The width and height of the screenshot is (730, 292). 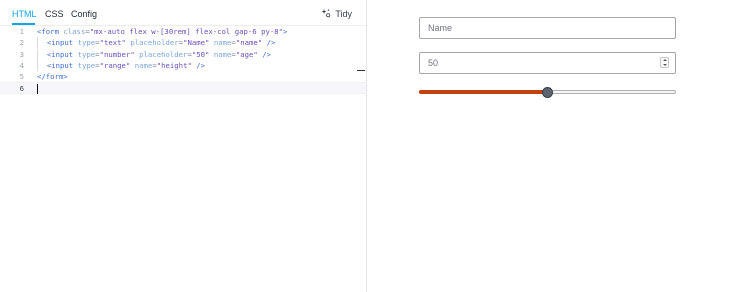 I want to click on sparkle-icon, so click(x=326, y=14).